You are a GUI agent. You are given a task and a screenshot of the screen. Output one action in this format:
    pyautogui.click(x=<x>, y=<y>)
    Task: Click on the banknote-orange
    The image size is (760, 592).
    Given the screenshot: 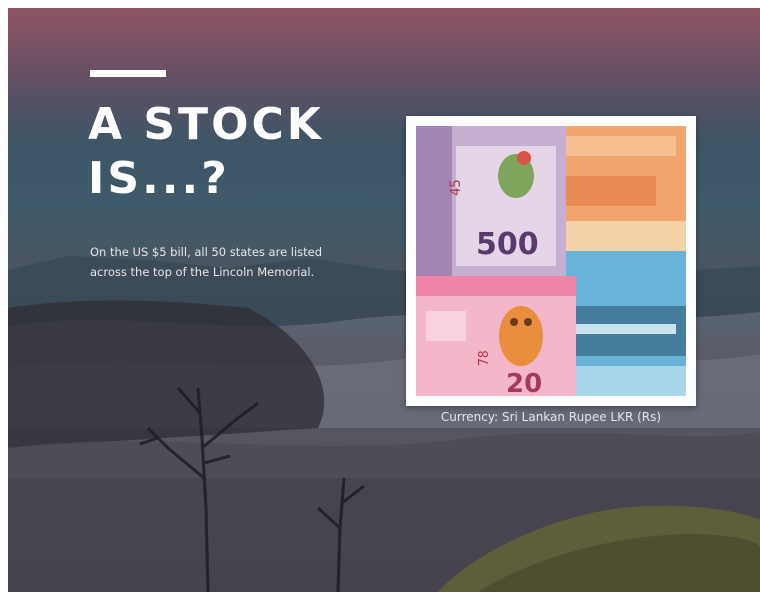 What is the action you would take?
    pyautogui.click(x=621, y=188)
    